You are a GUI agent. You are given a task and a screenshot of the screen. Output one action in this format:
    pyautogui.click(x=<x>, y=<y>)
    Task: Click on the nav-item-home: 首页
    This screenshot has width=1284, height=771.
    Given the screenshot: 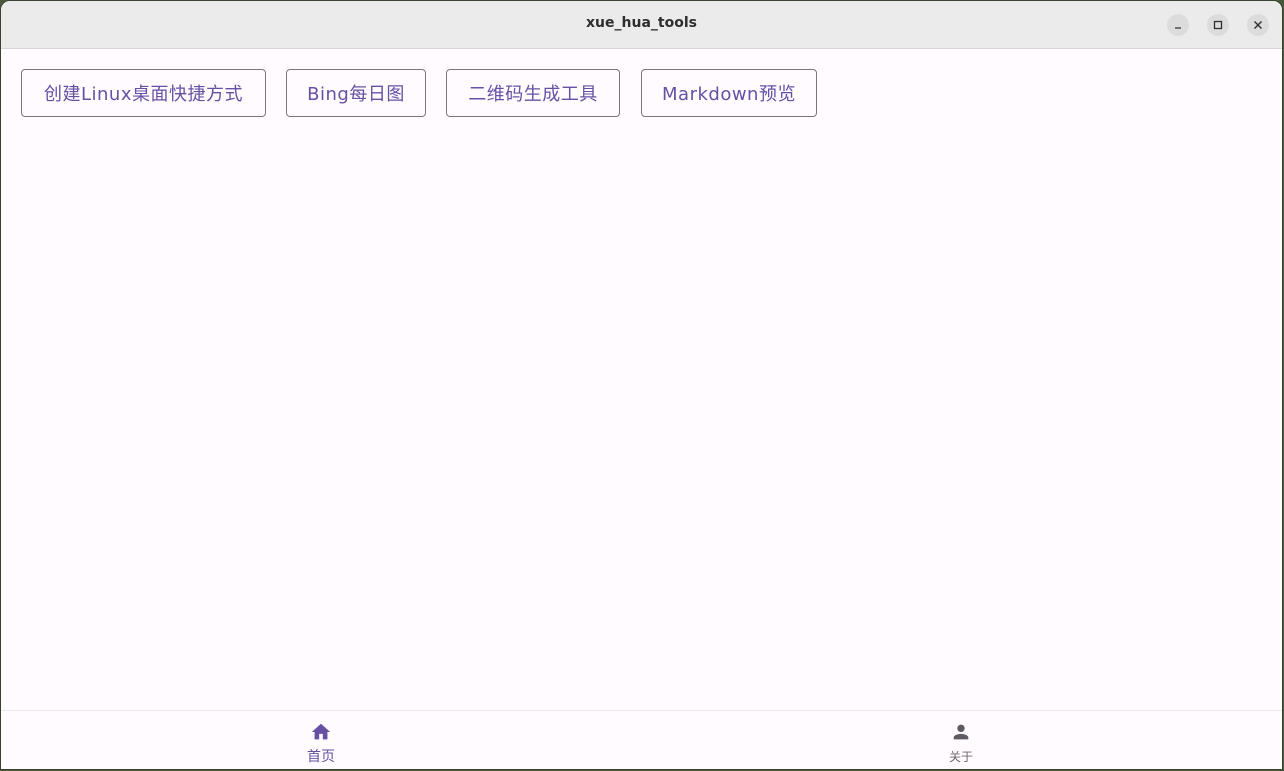 What is the action you would take?
    pyautogui.click(x=321, y=740)
    